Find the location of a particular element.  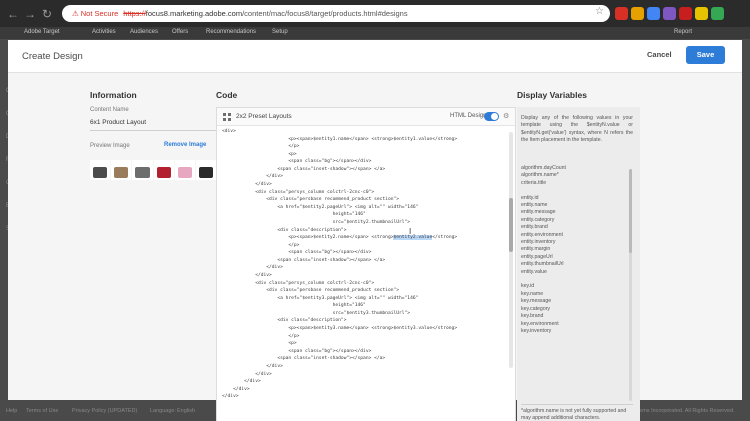

layout-grid-icon is located at coordinates (227, 117).